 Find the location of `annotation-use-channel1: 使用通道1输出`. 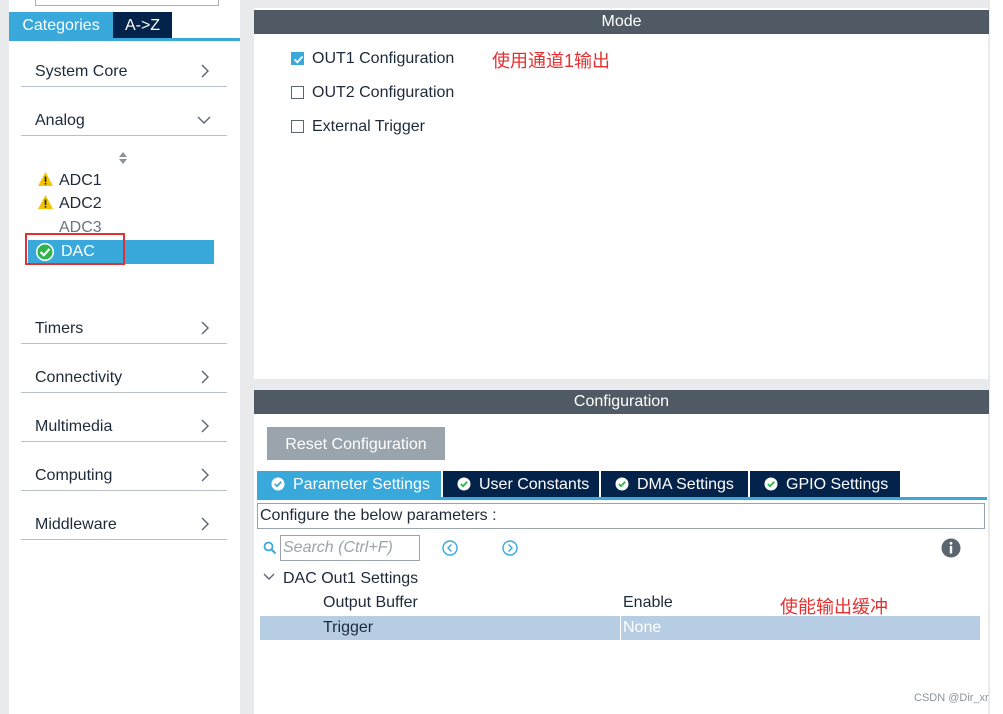

annotation-use-channel1: 使用通道1输出 is located at coordinates (551, 61).